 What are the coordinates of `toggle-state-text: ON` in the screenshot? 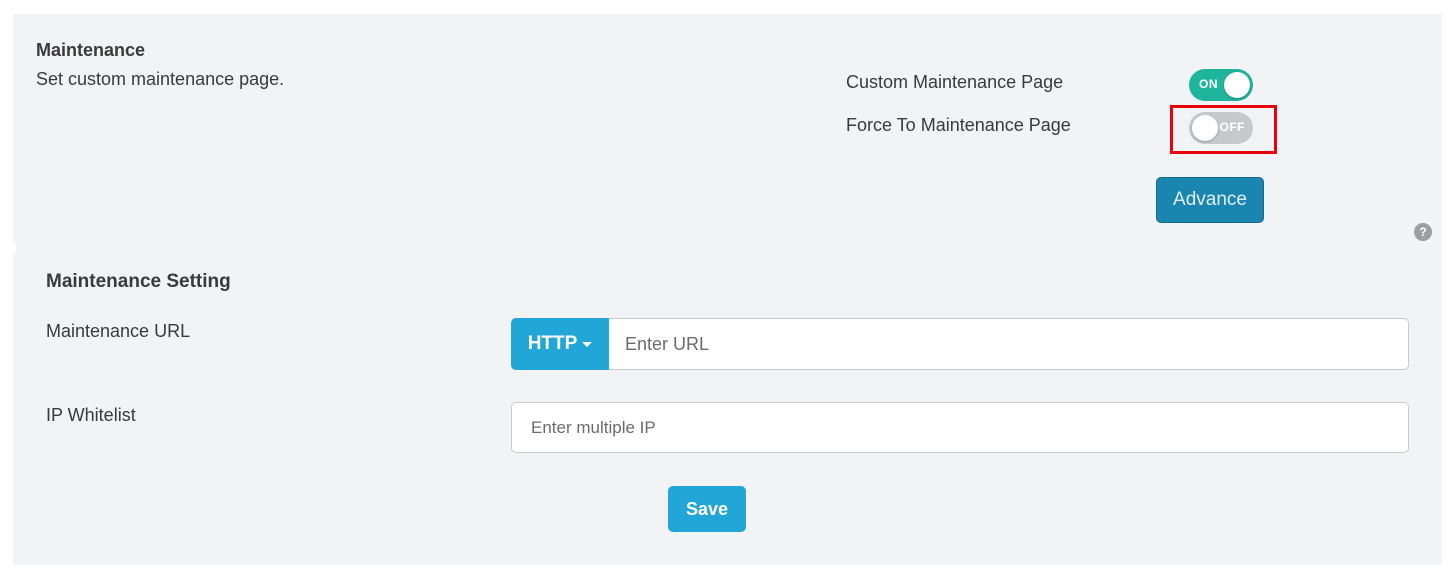 It's located at (1208, 84).